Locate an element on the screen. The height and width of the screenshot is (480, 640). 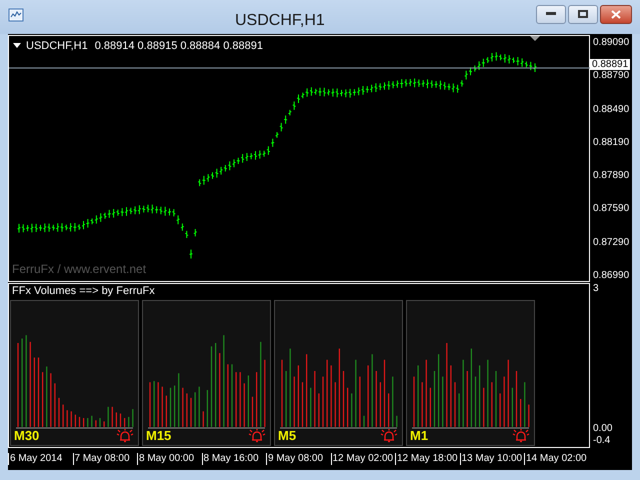
time-axis-label: 12 May 18:00 is located at coordinates (427, 459).